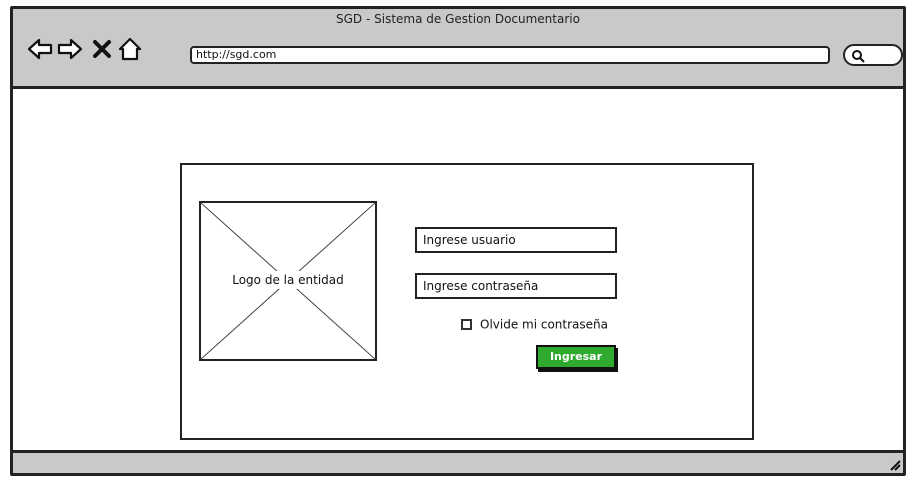  What do you see at coordinates (458, 461) in the screenshot?
I see `status-bar` at bounding box center [458, 461].